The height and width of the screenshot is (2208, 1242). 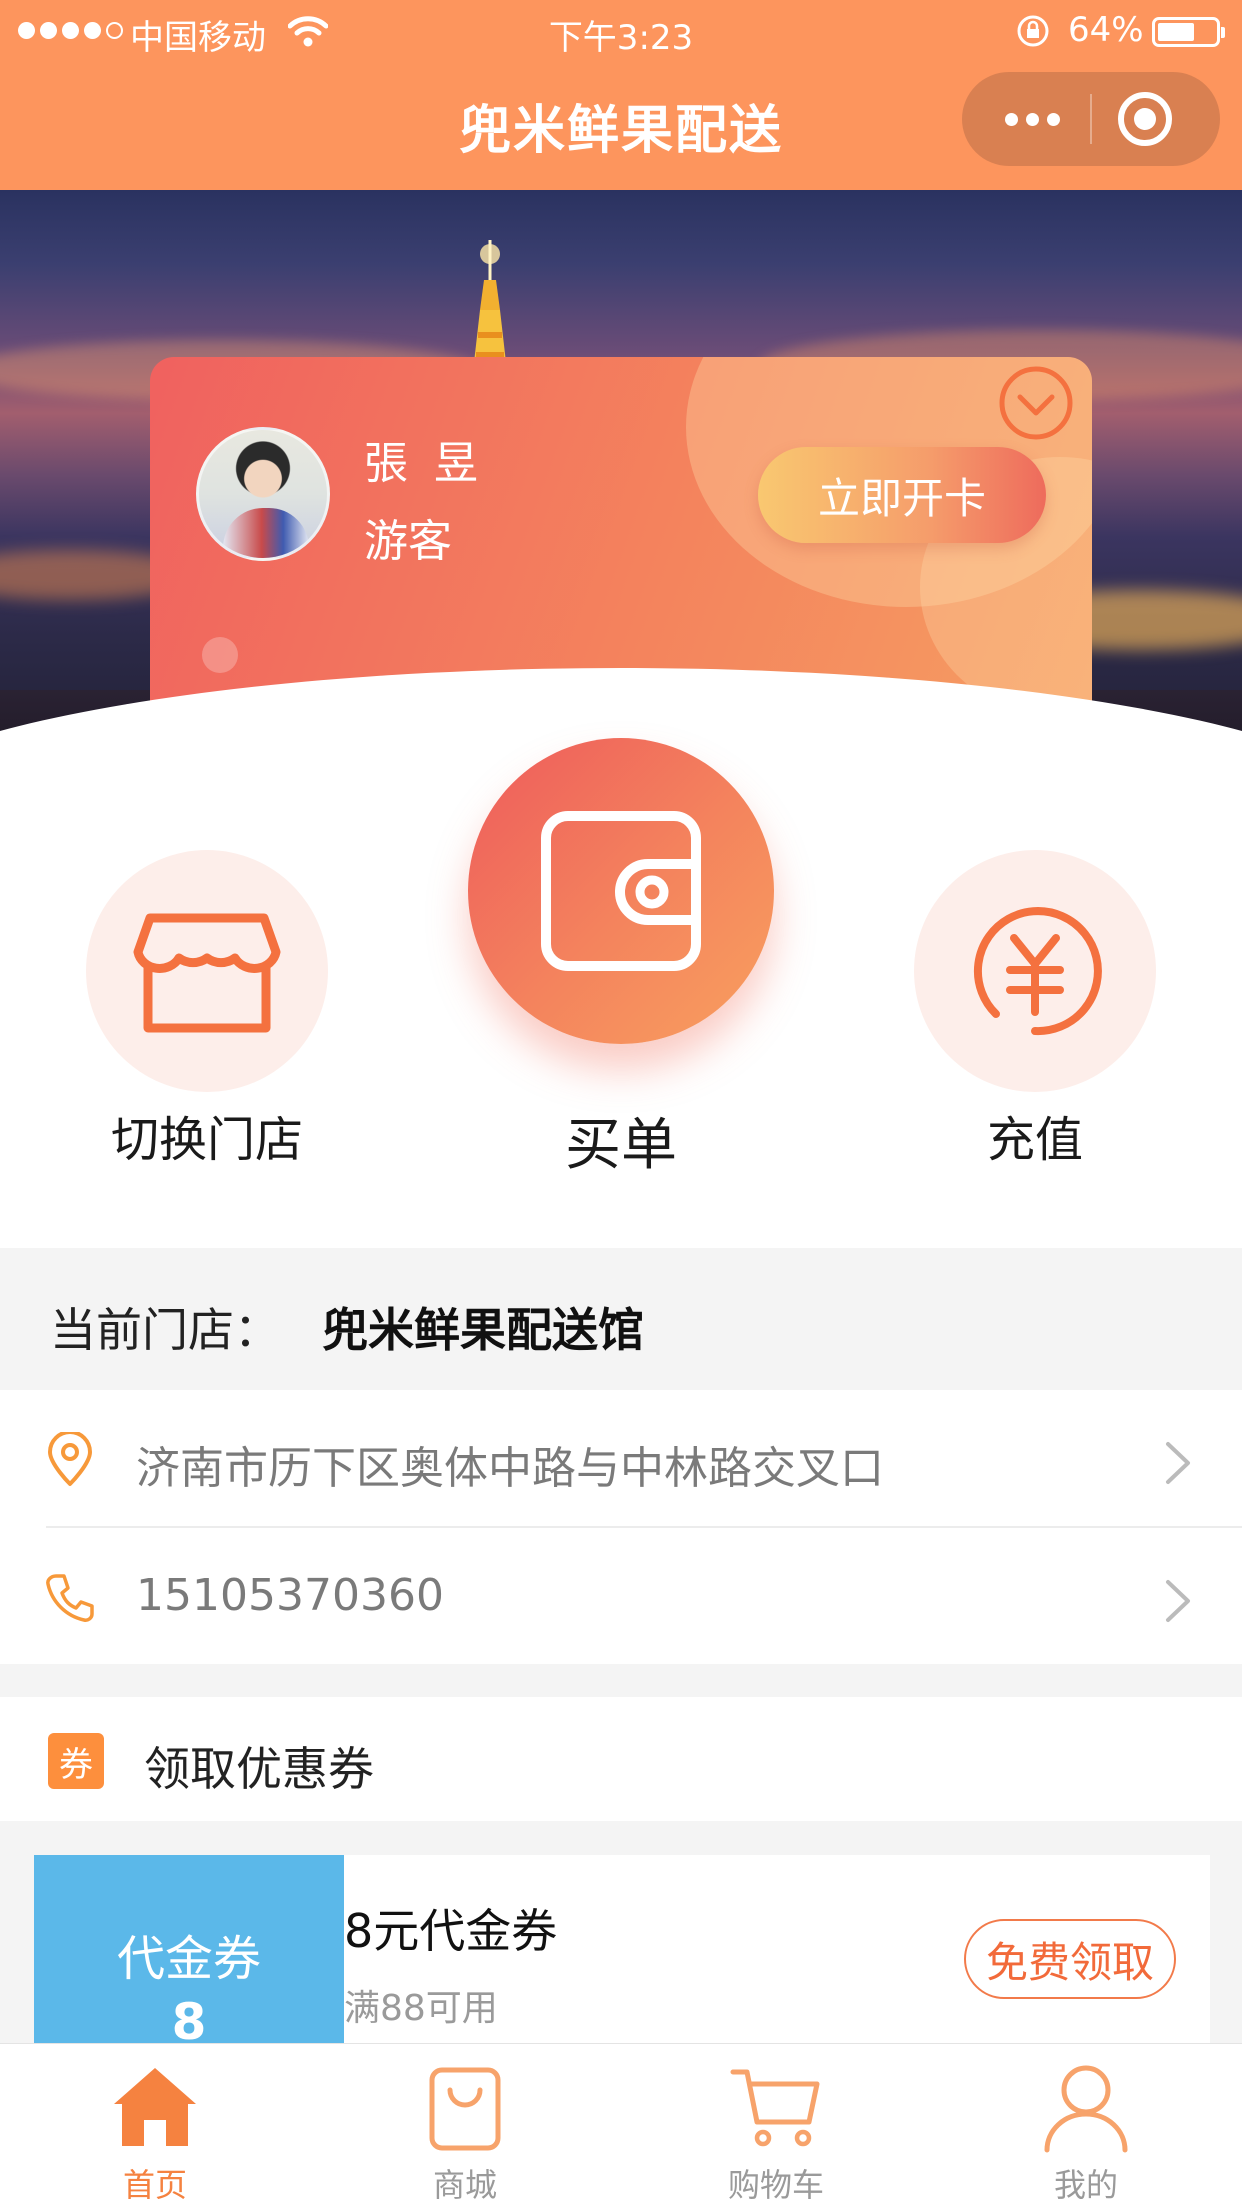 I want to click on battery-icon, so click(x=1188, y=32).